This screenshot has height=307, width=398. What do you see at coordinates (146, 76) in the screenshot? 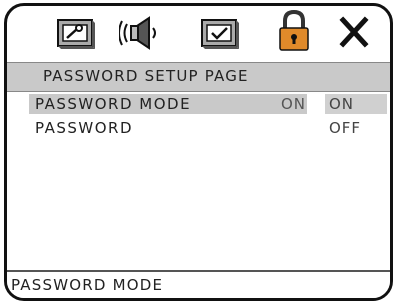
I see `page-title: PASSWORD SETUP PAGE` at bounding box center [146, 76].